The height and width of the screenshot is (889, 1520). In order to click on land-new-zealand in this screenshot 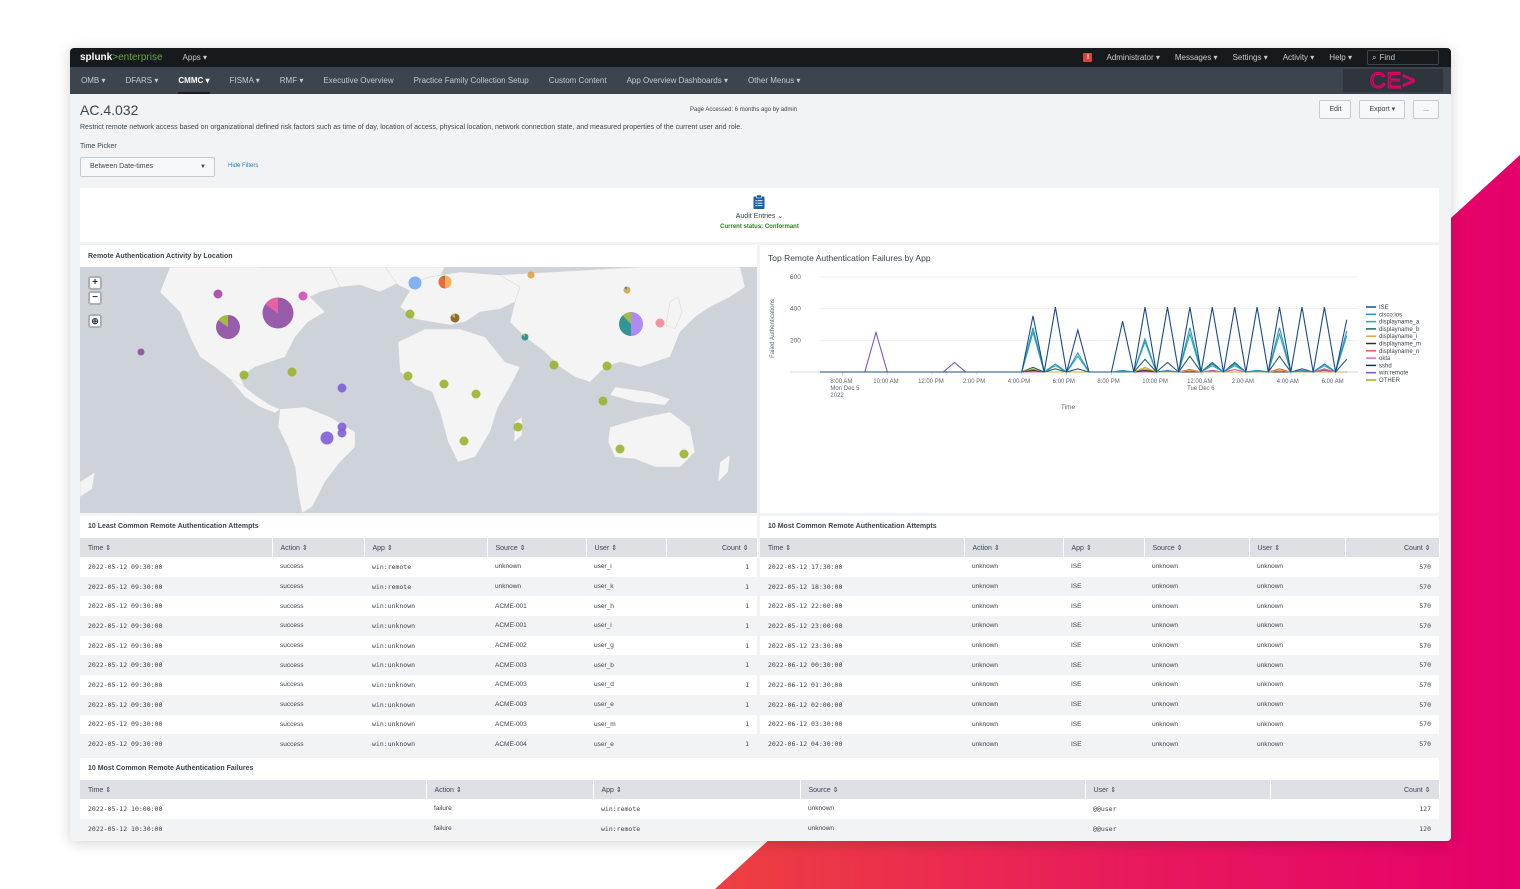, I will do `click(724, 468)`.